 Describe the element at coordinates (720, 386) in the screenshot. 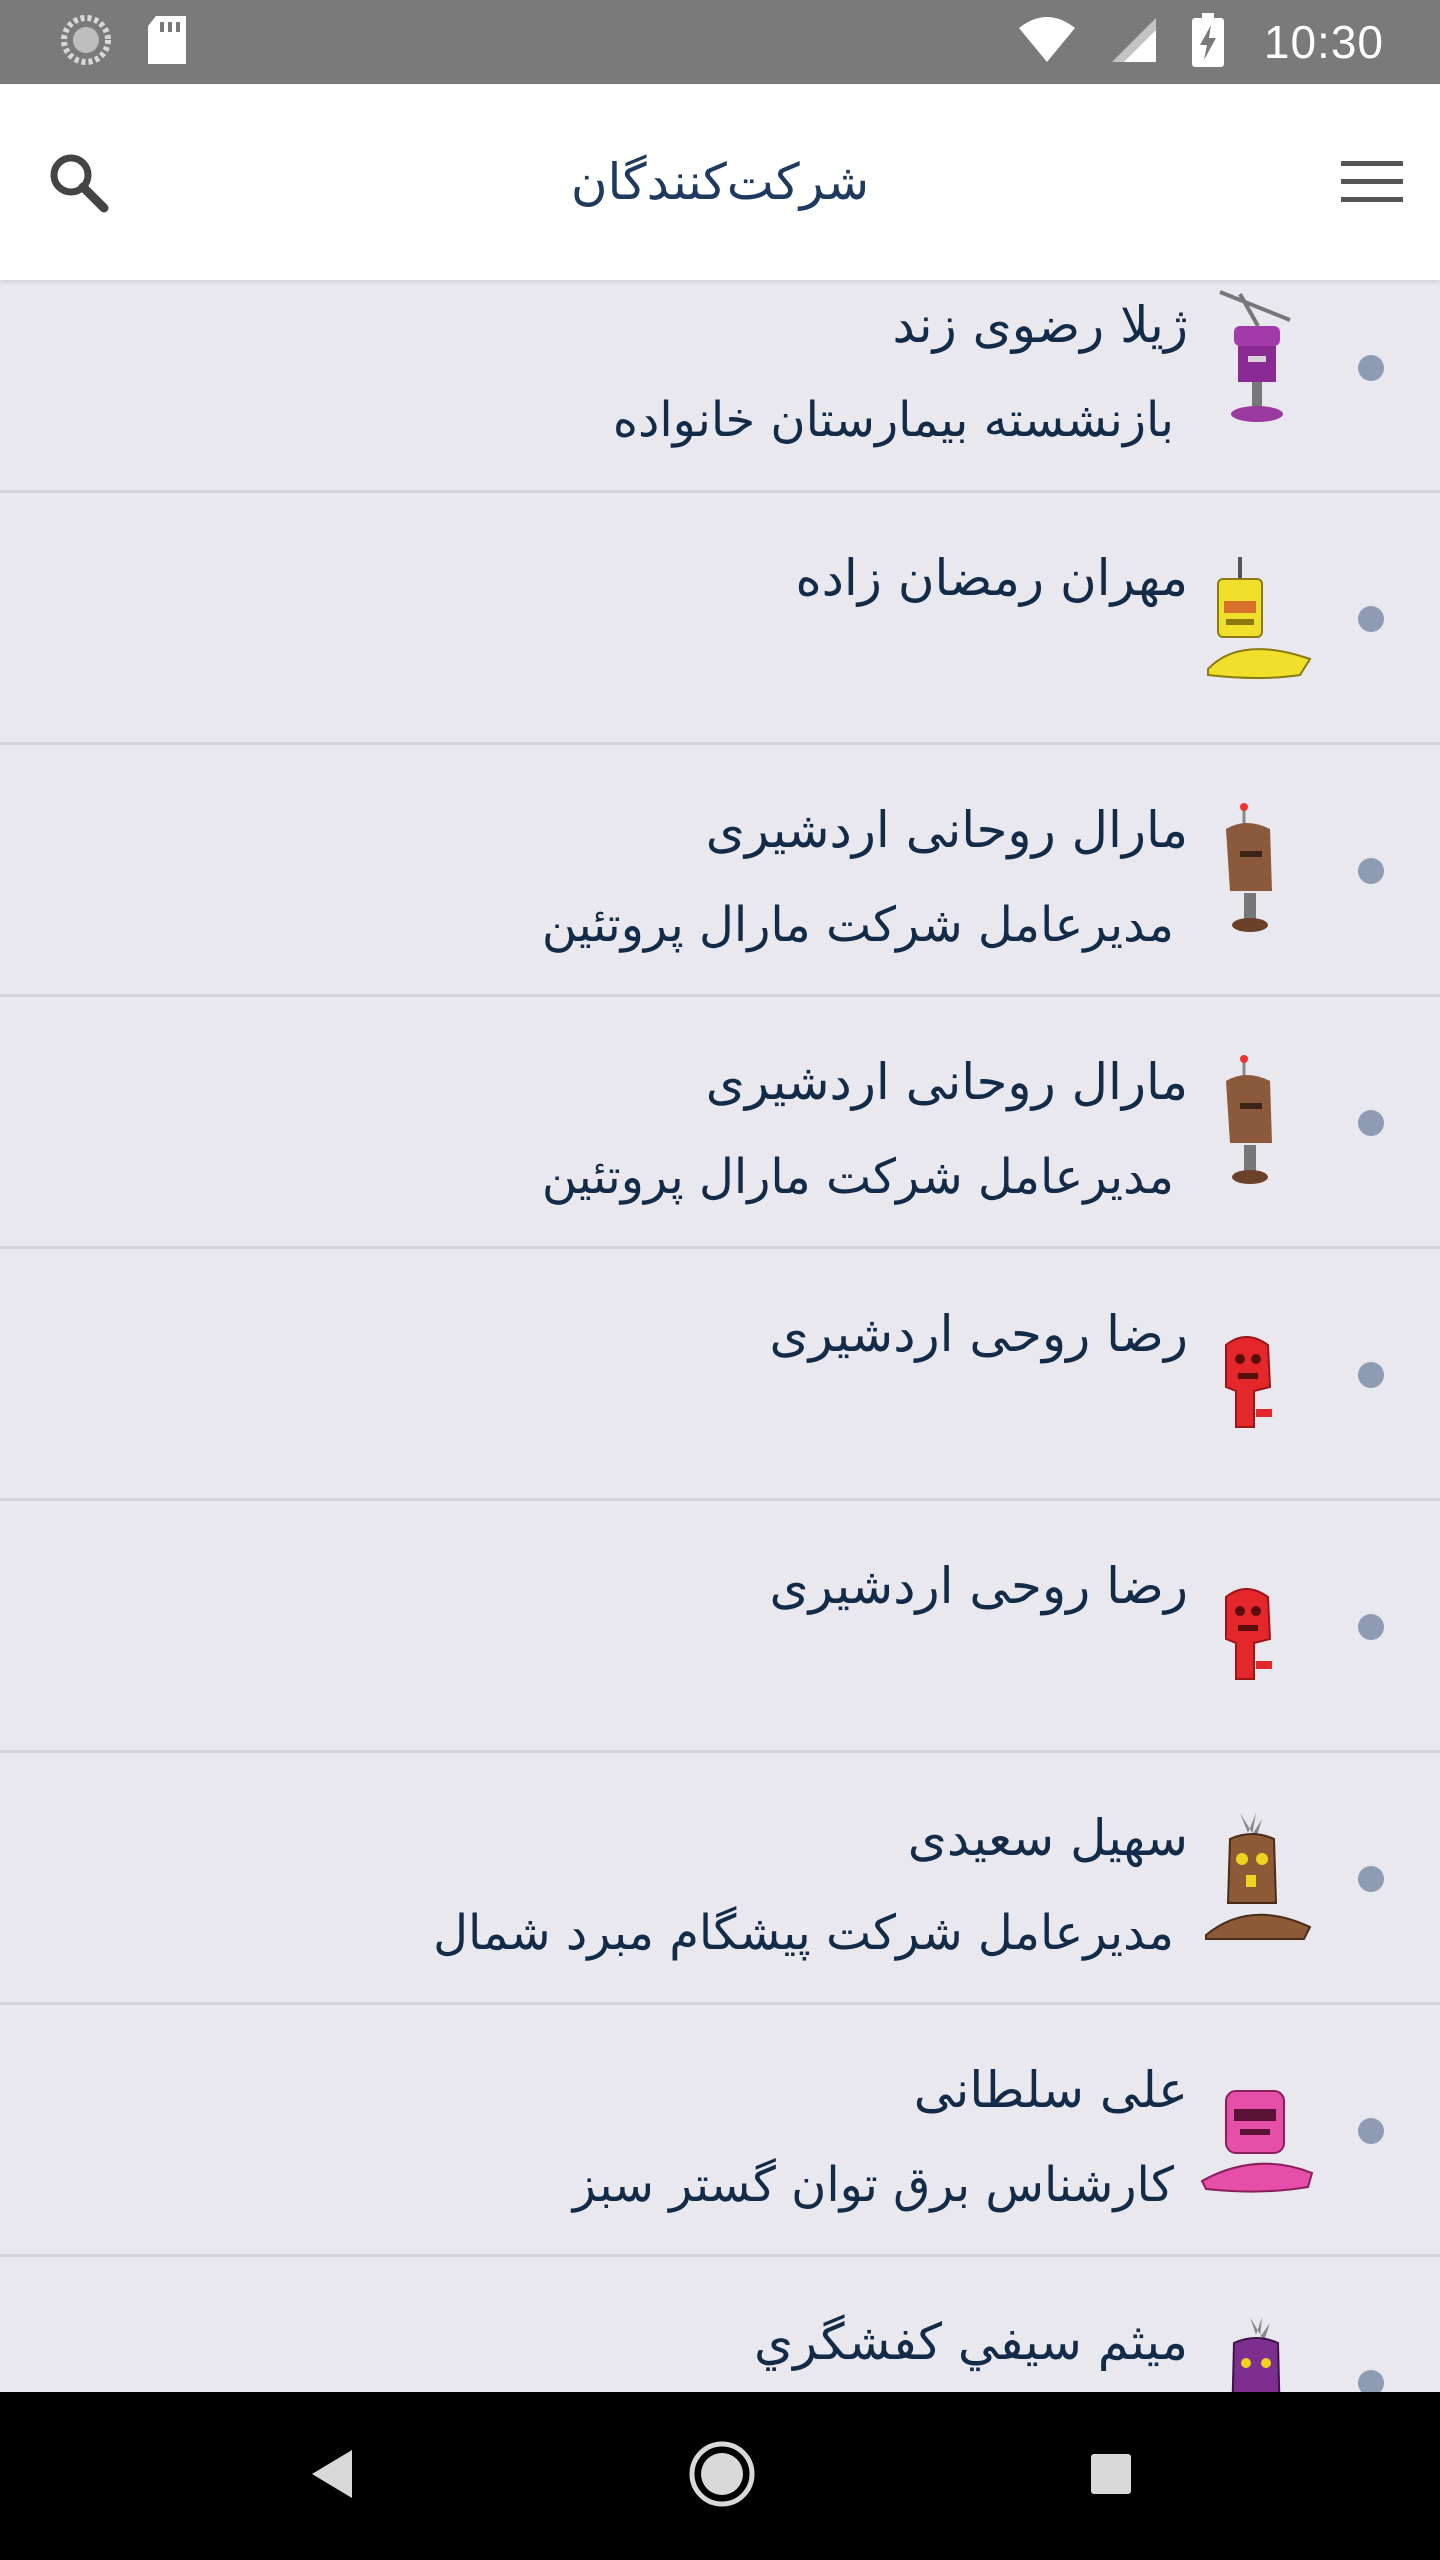

I see `list-item: ژیلا رضوی زند بازنشسته بیمارستان خانواده` at that location.